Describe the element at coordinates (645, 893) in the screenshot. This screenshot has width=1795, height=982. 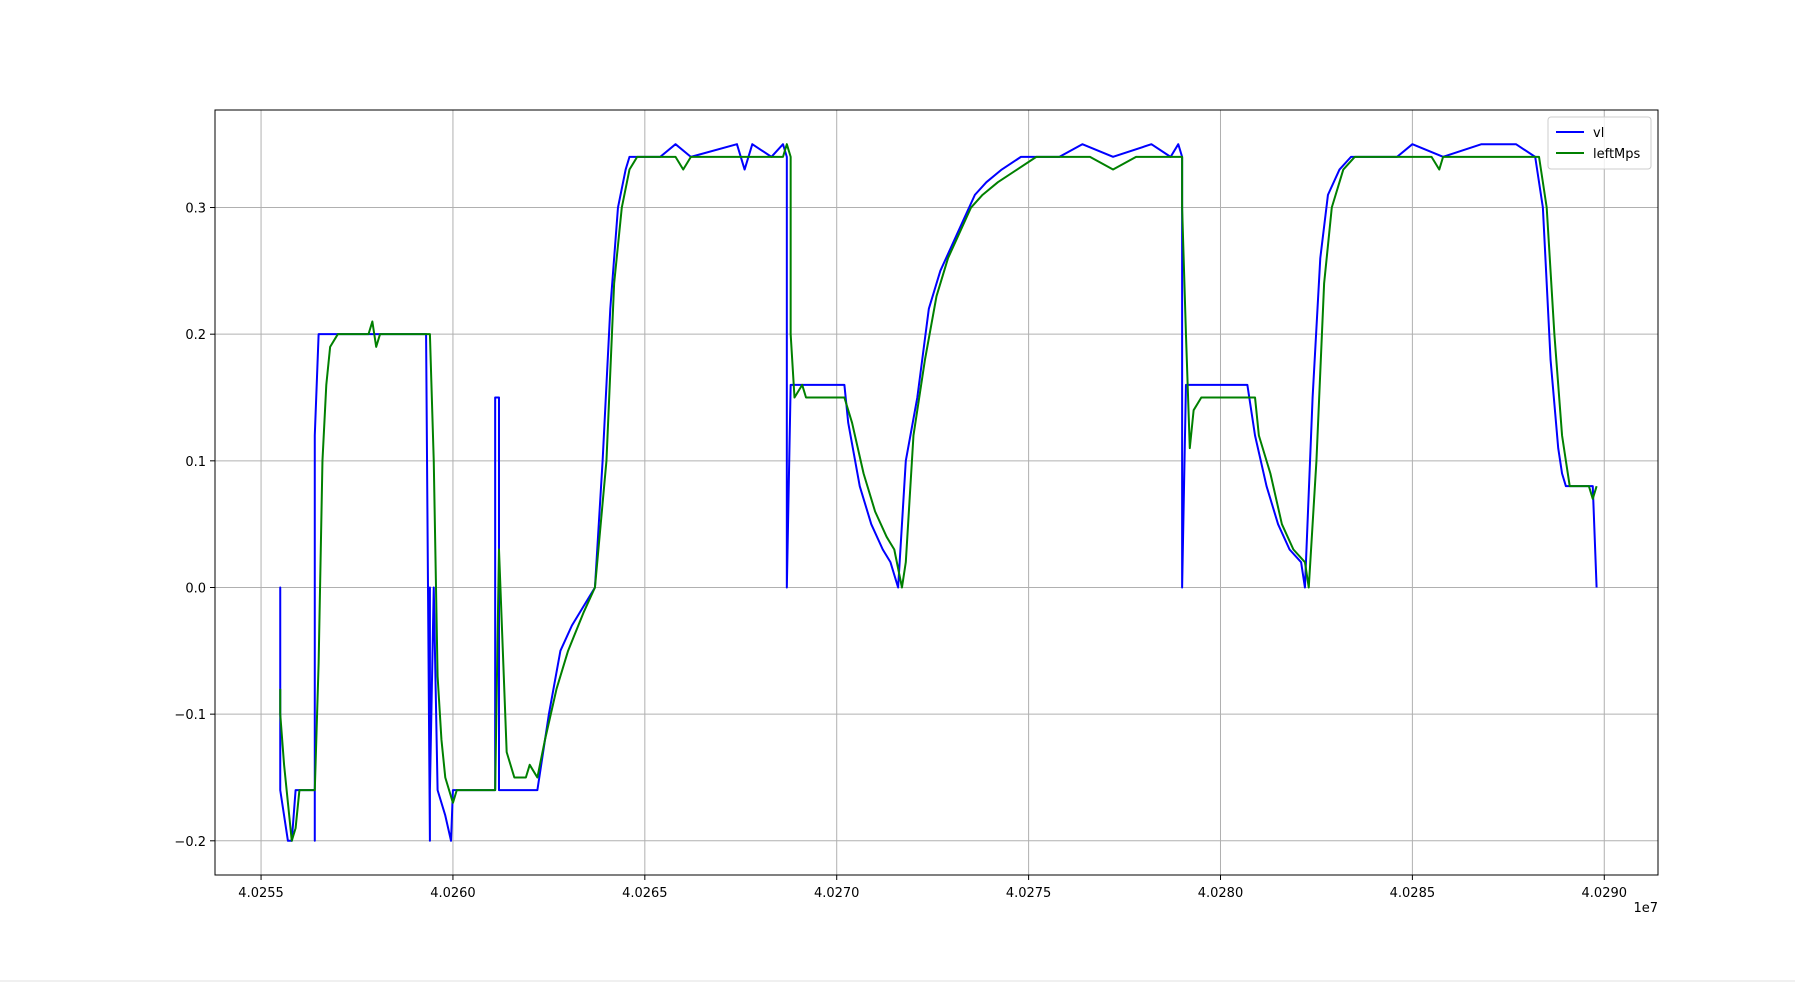
I see `x-tick-label: 4.0265` at that location.